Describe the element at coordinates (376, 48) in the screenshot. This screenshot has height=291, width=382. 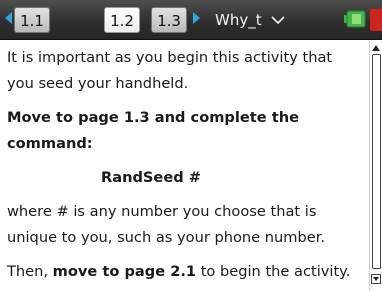
I see `scroll-up-arrow-icon` at that location.